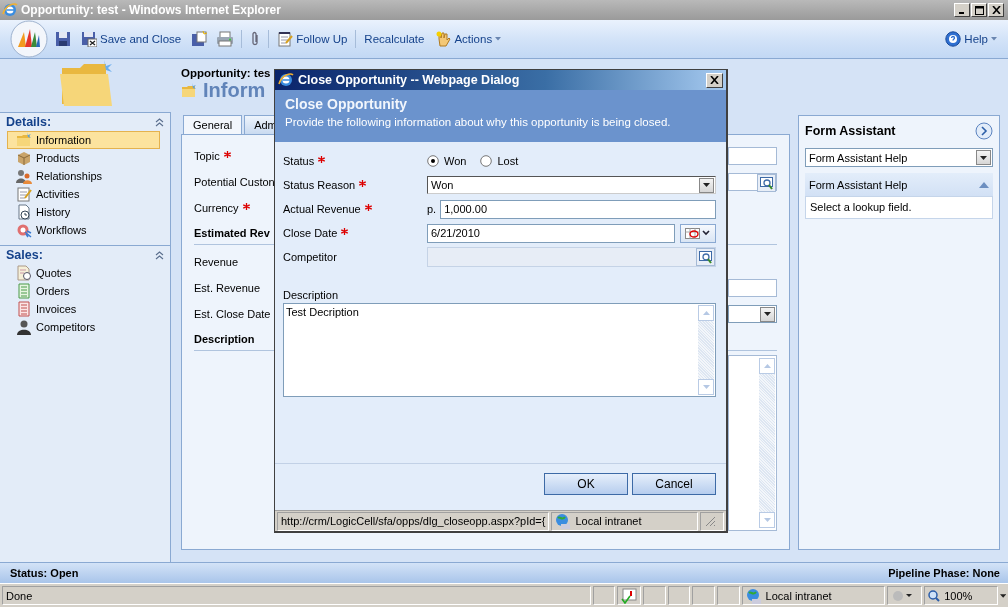 This screenshot has width=1008, height=607. Describe the element at coordinates (312, 39) in the screenshot. I see `toolbar-button: Follow Up` at that location.